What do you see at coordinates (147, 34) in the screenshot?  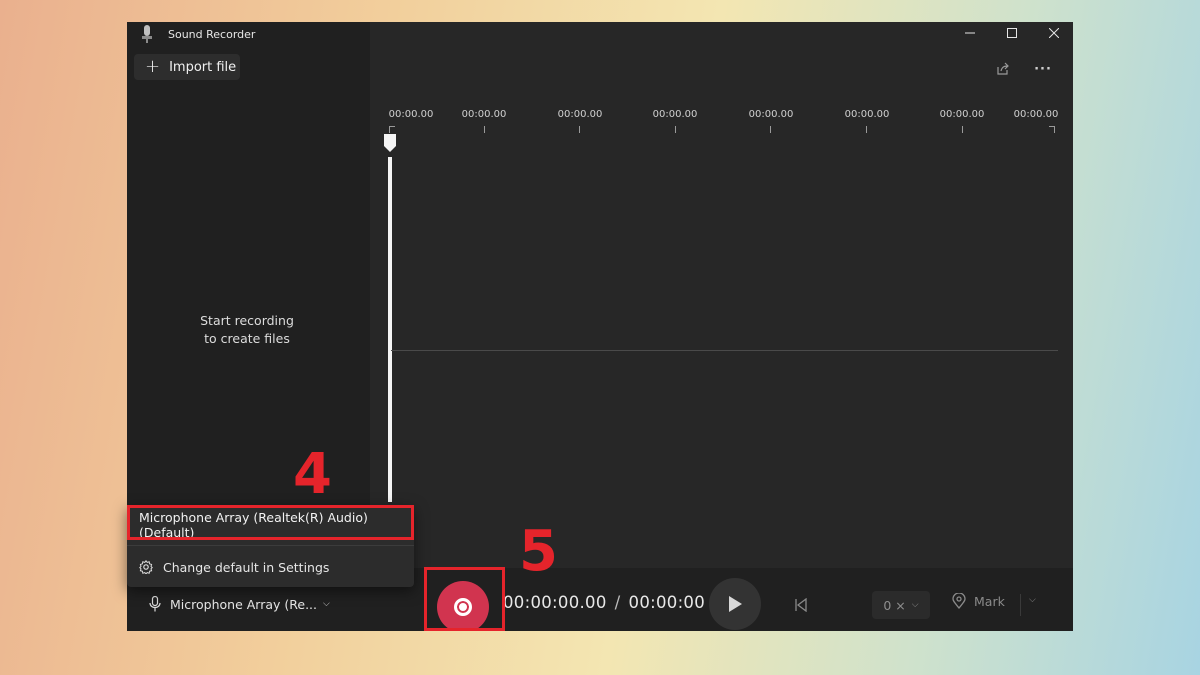 I see `microphone-app-icon` at bounding box center [147, 34].